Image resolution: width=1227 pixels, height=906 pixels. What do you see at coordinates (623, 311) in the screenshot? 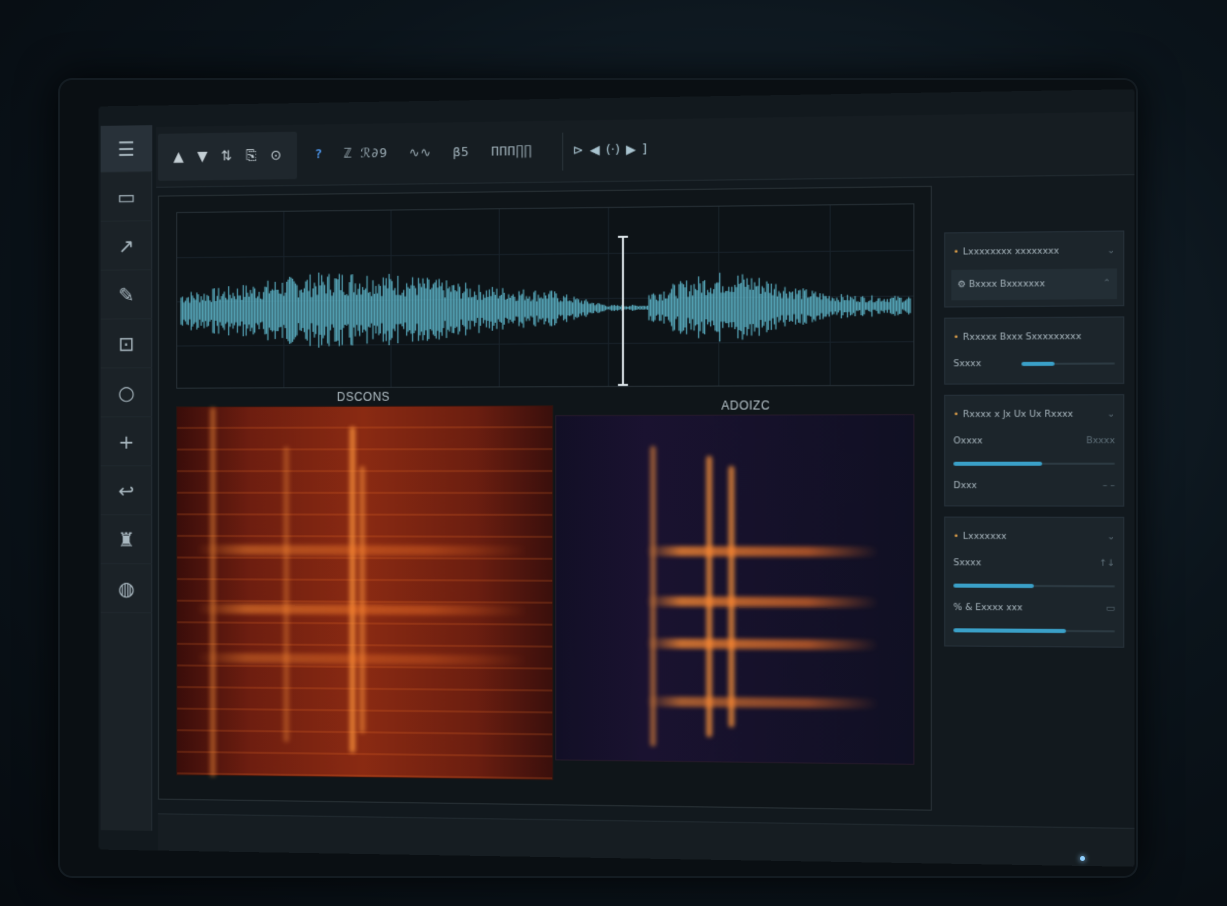
I see `playhead-cursor` at bounding box center [623, 311].